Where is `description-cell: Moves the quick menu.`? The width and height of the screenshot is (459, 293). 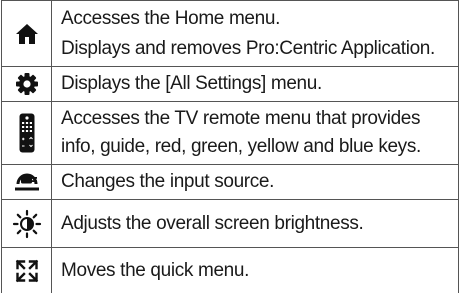 description-cell: Moves the quick menu. is located at coordinates (255, 270).